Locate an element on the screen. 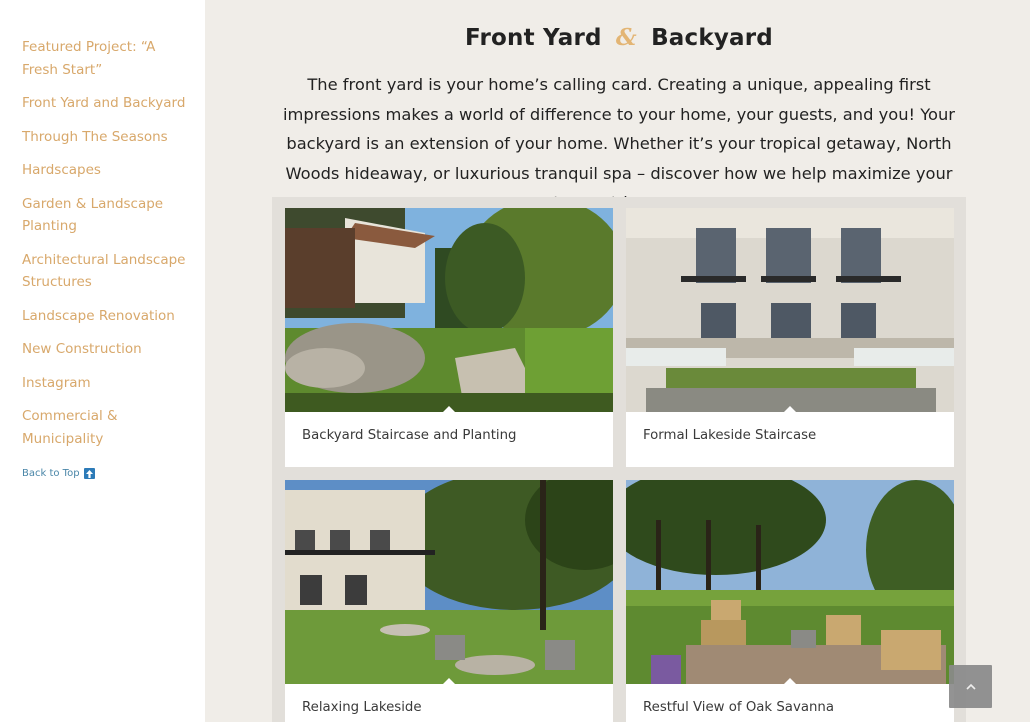 This screenshot has height=722, width=1030. scroll-to-top-button is located at coordinates (970, 686).